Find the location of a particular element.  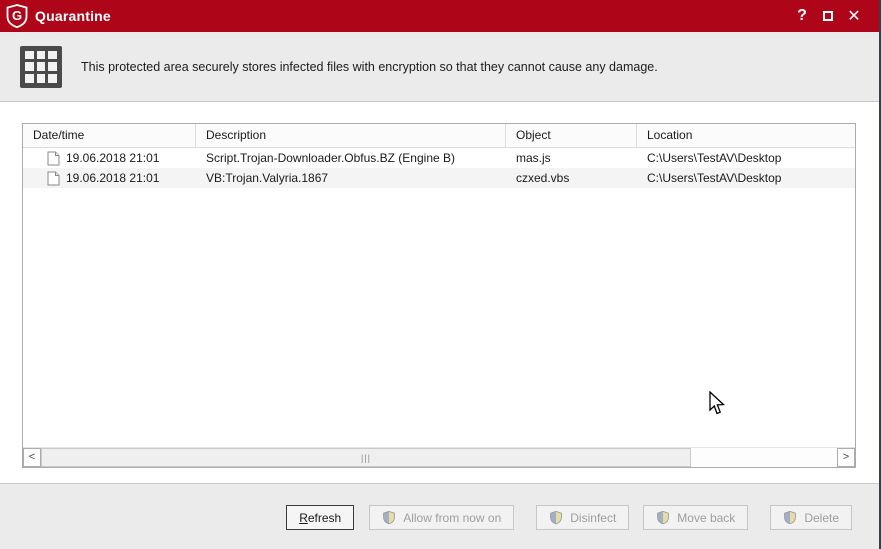

maximize-icon is located at coordinates (828, 16).